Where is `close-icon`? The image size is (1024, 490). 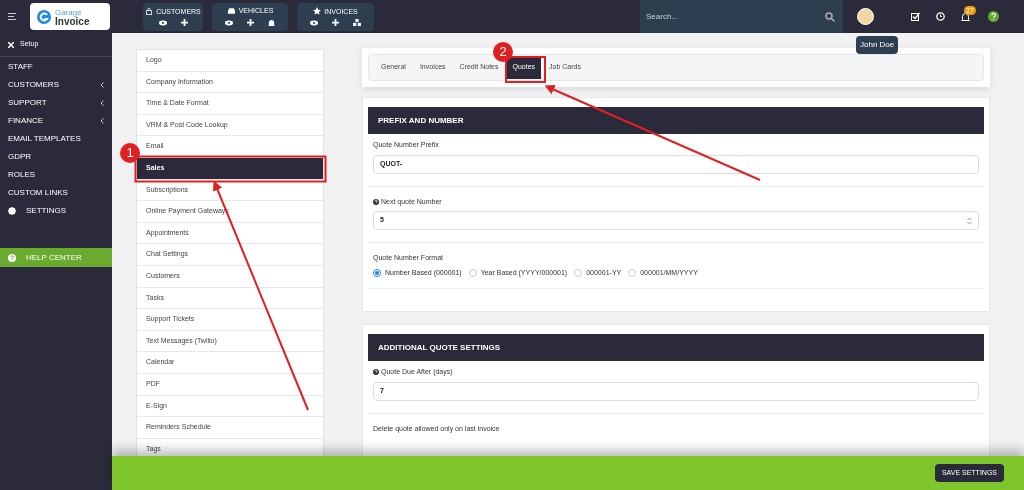
close-icon is located at coordinates (11, 44).